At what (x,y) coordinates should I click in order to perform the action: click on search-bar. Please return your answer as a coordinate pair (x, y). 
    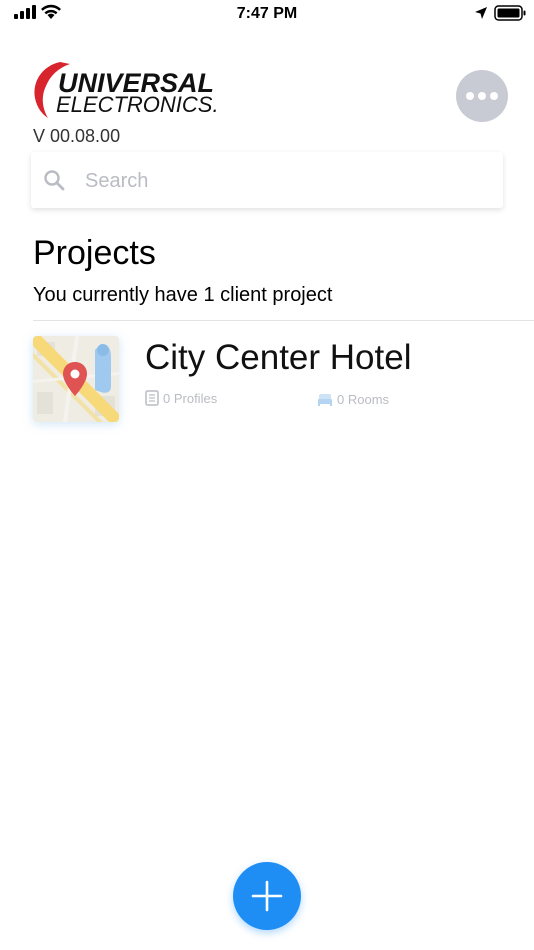
    Looking at the image, I should click on (267, 181).